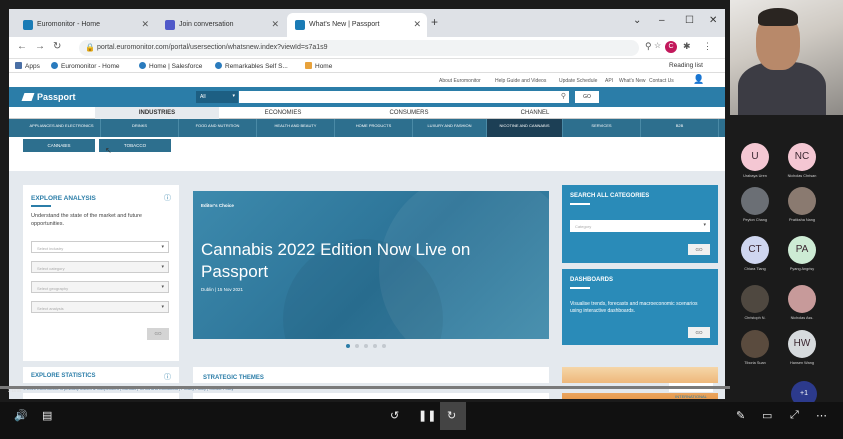 Image resolution: width=843 pixels, height=439 pixels. Describe the element at coordinates (450, 128) in the screenshot. I see `subtab-luxury: LUXURY AND FASHION` at that location.